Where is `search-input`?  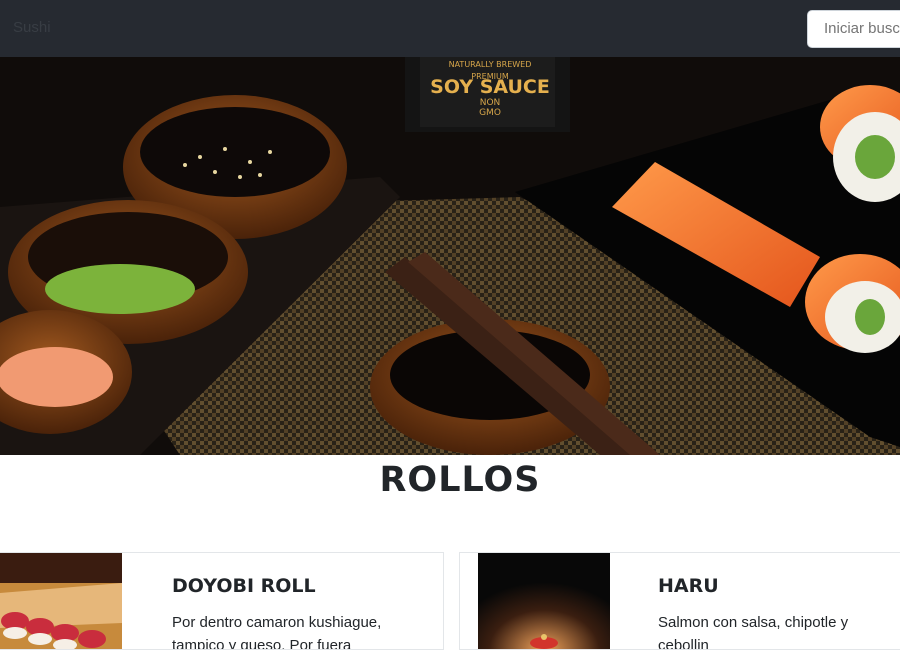 search-input is located at coordinates (853, 29).